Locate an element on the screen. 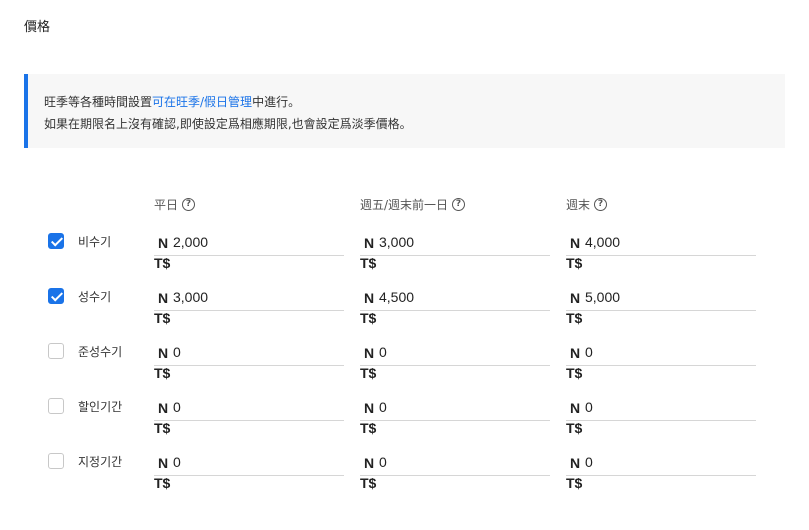 Image resolution: width=809 pixels, height=530 pixels. price-row-discount-period: 할인기간 N 0 T$ N 0 T$ N 0 T$ is located at coordinates (404, 425).